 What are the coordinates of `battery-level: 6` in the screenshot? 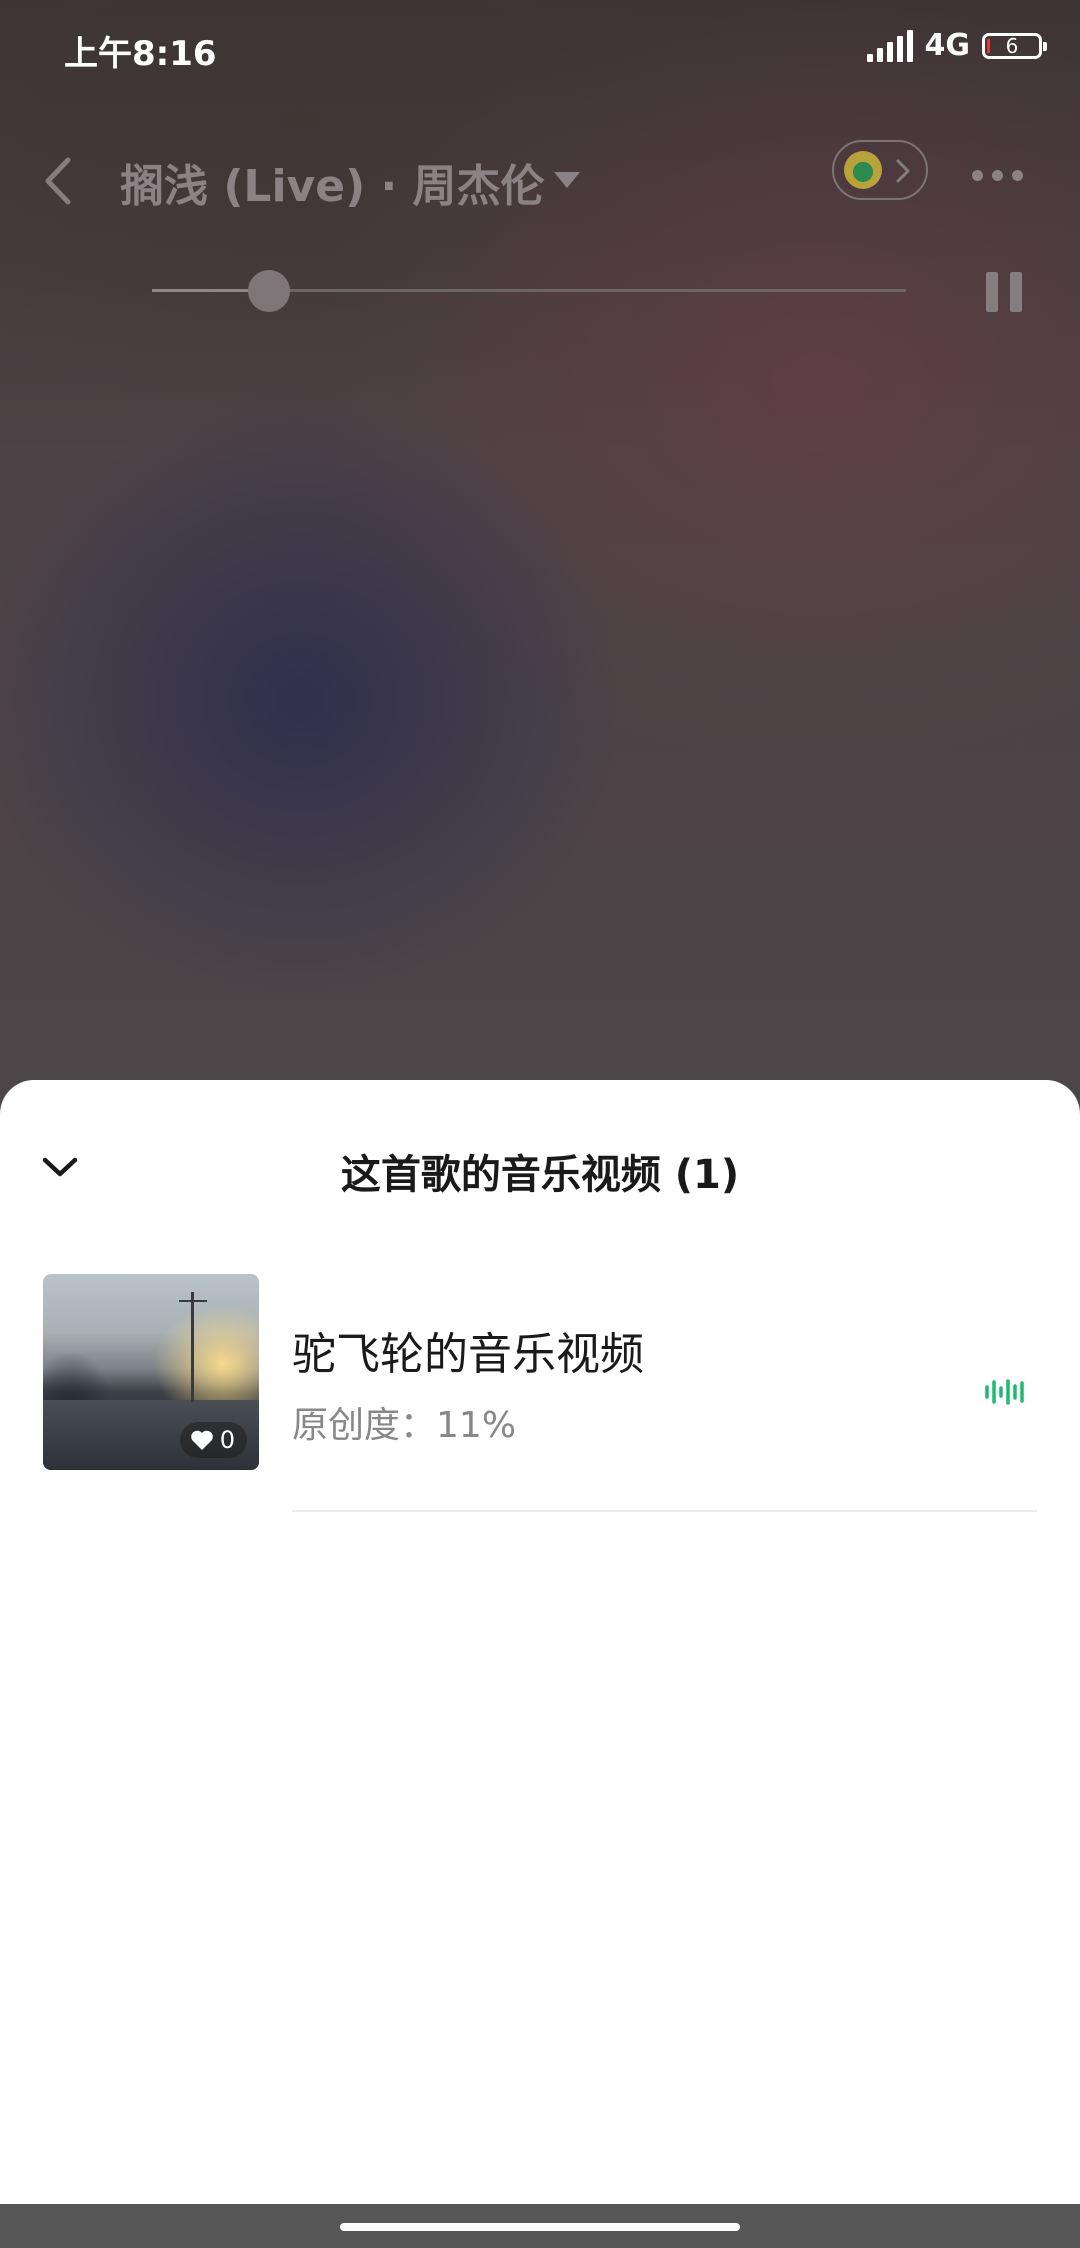 It's located at (1012, 45).